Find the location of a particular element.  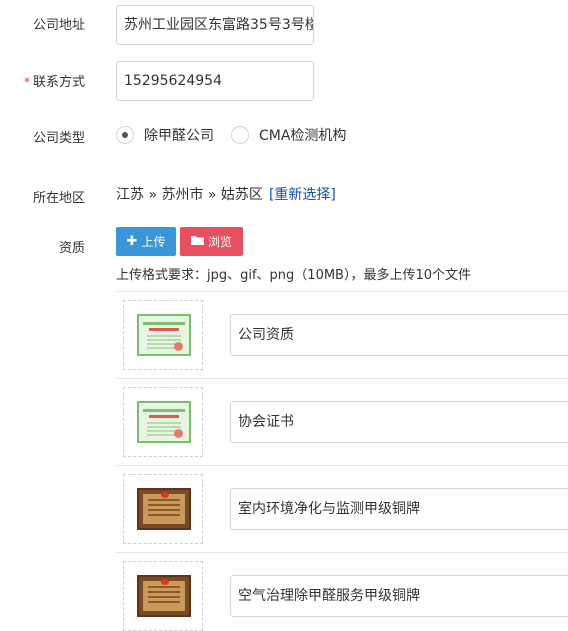

upload-button: ✚ 上传 is located at coordinates (146, 241).